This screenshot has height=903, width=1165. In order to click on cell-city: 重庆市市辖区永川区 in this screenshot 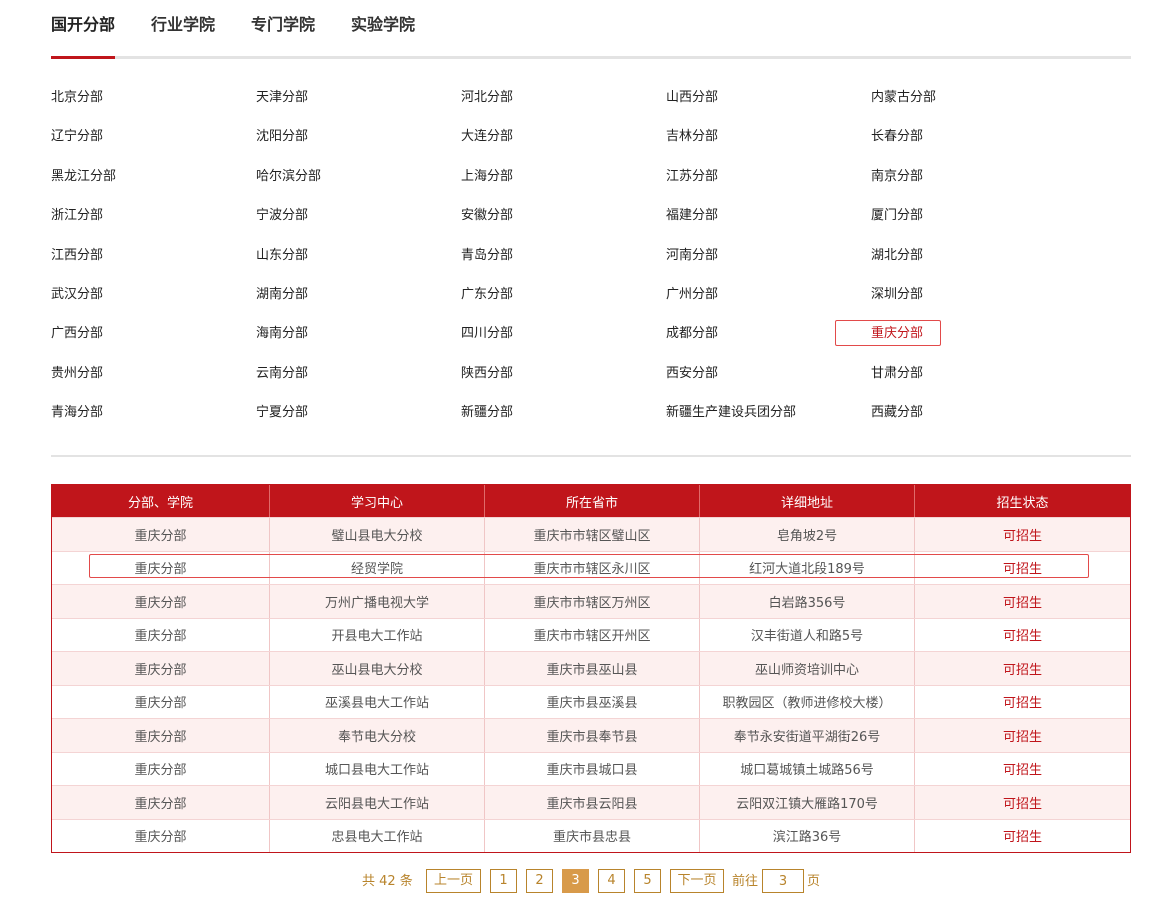, I will do `click(592, 567)`.